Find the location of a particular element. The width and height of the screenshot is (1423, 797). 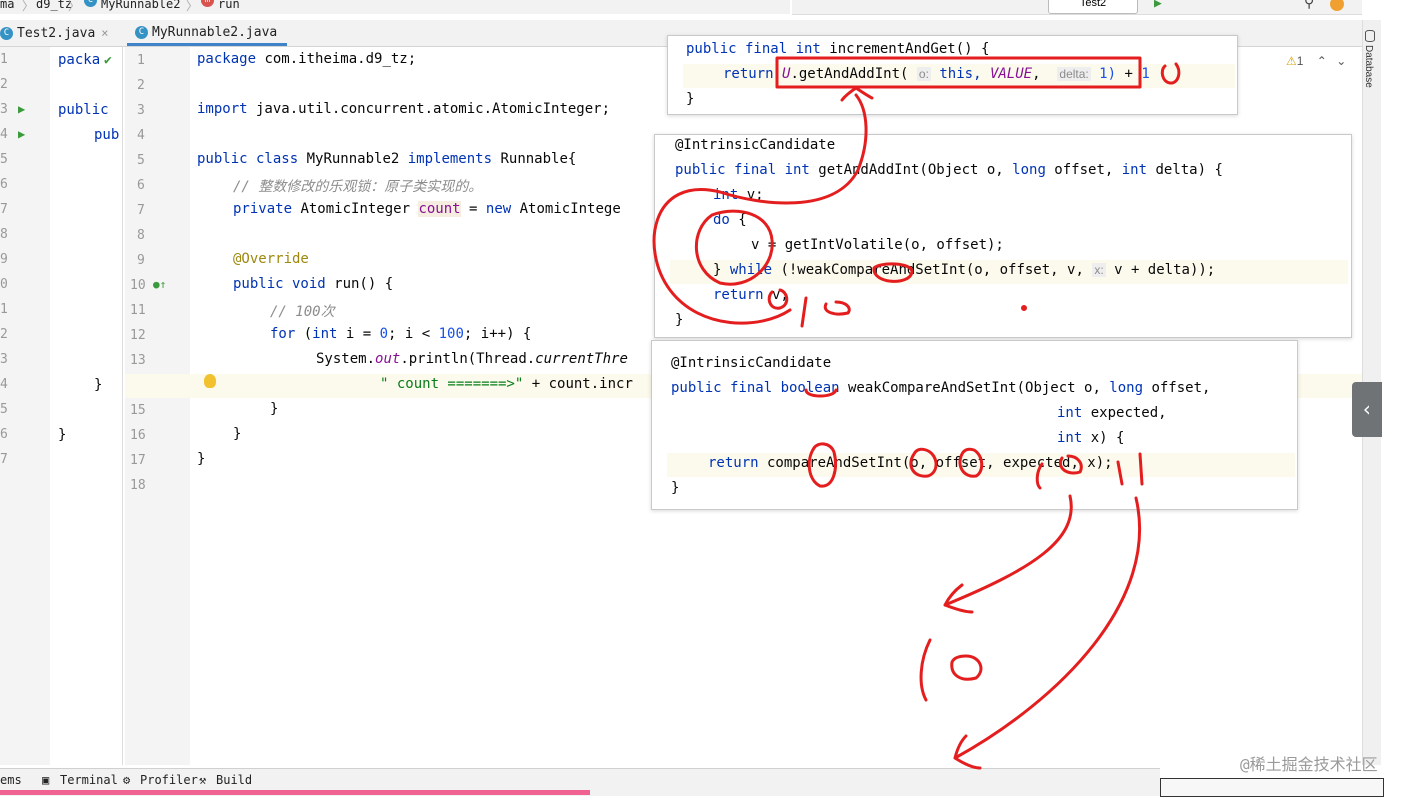

run-icon: ▶ is located at coordinates (1158, 5).